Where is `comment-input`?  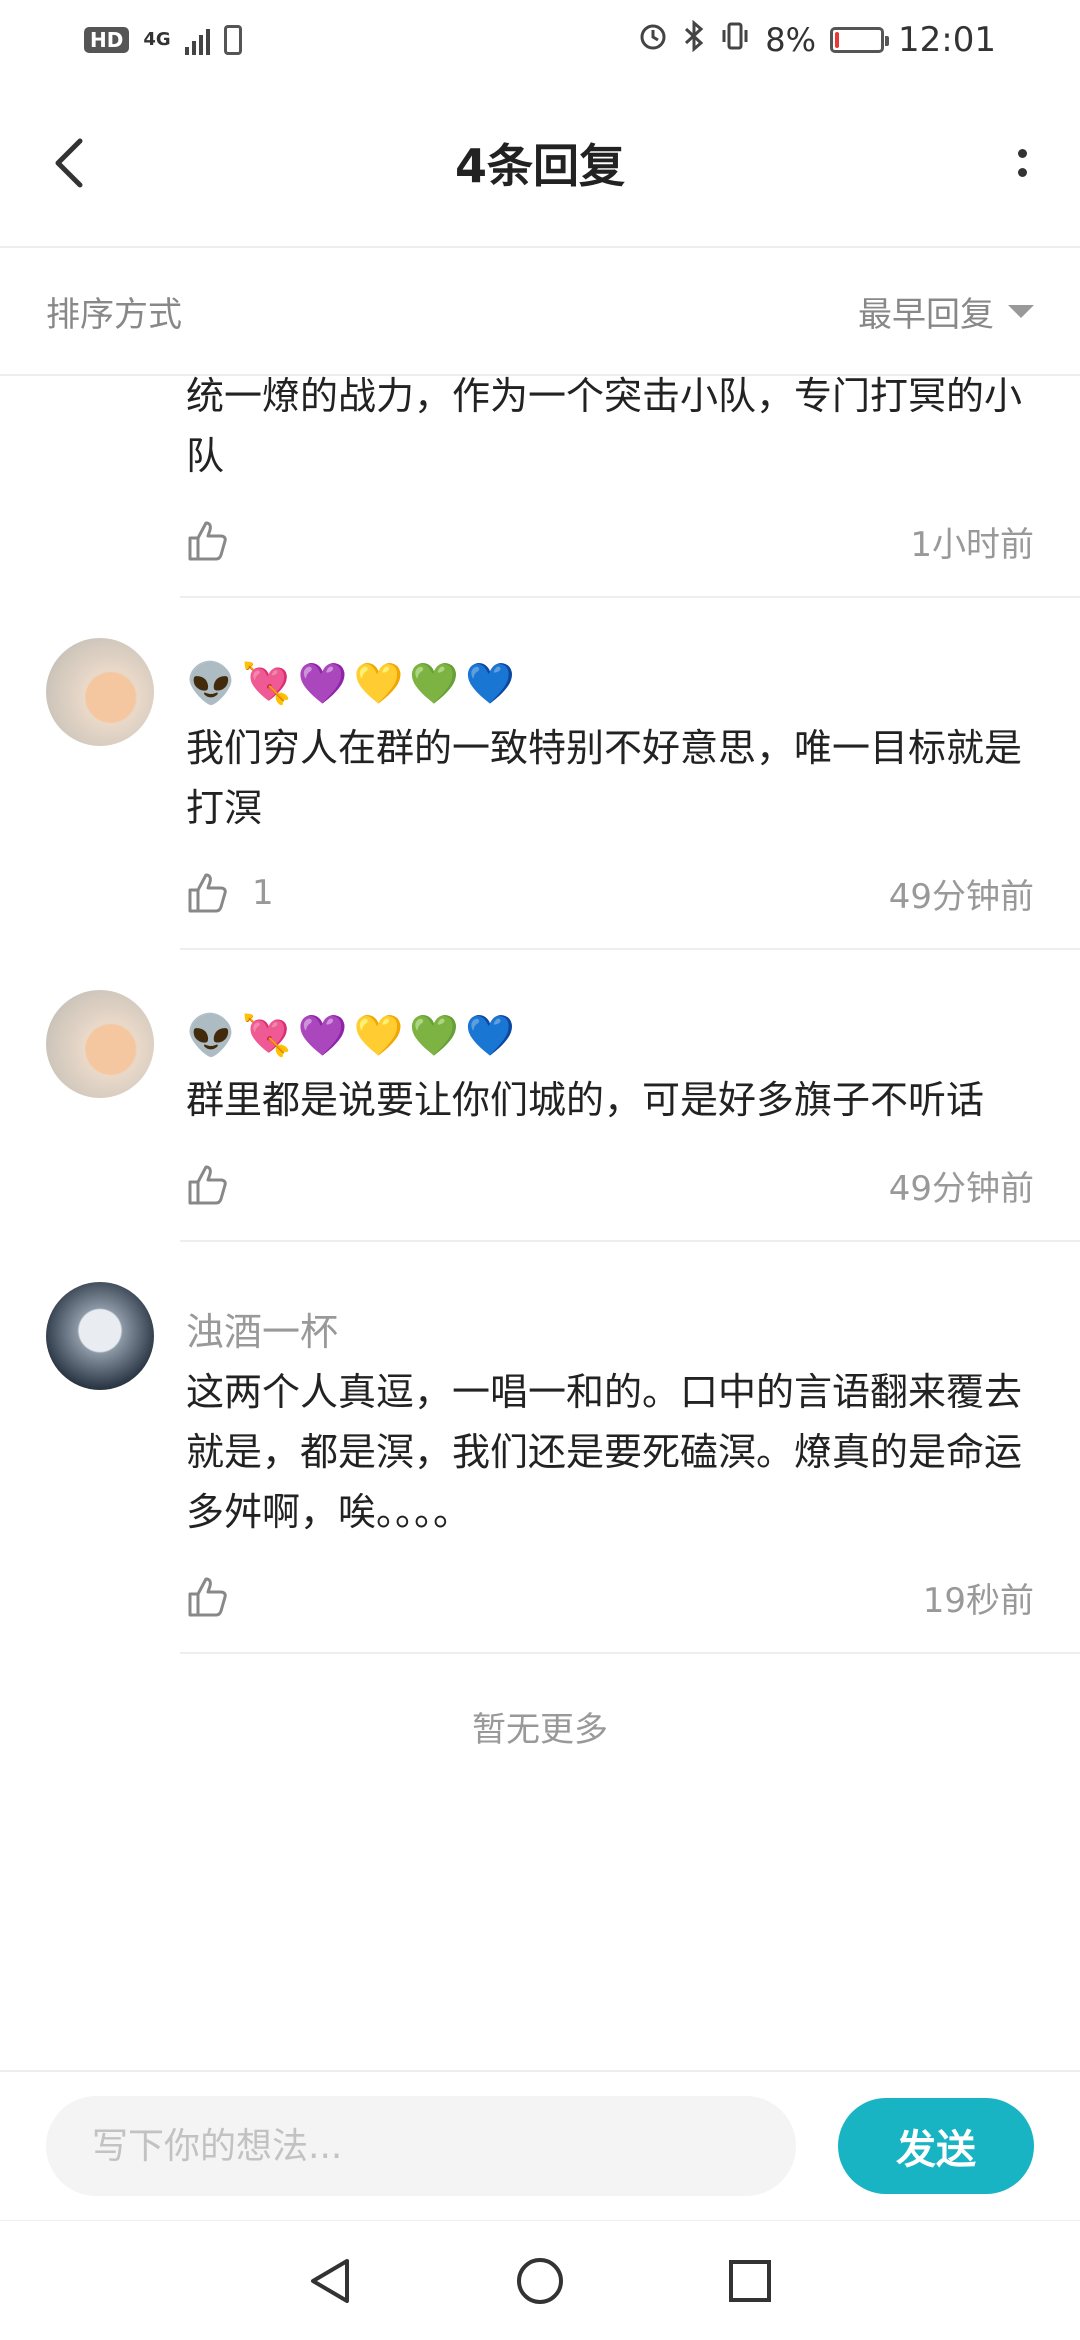 comment-input is located at coordinates (421, 2146).